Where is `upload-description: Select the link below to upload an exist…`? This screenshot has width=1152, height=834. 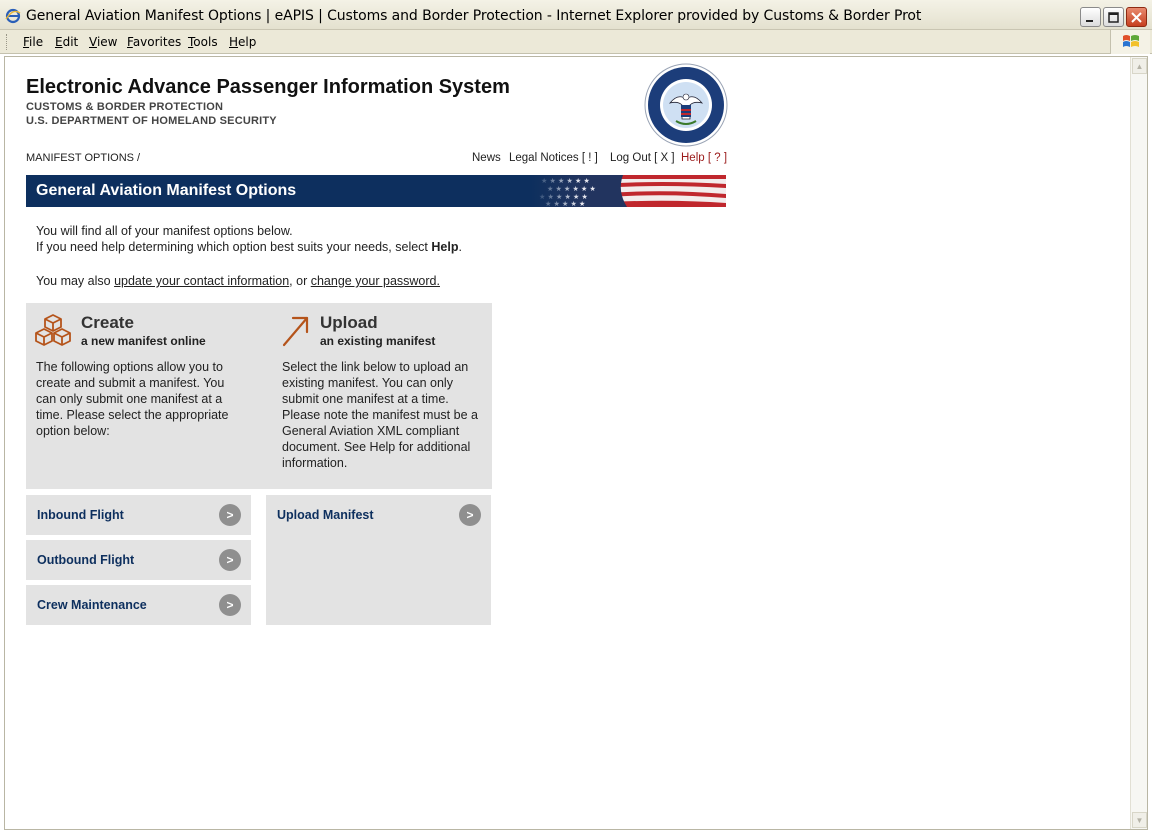 upload-description: Select the link below to upload an exist… is located at coordinates (380, 415).